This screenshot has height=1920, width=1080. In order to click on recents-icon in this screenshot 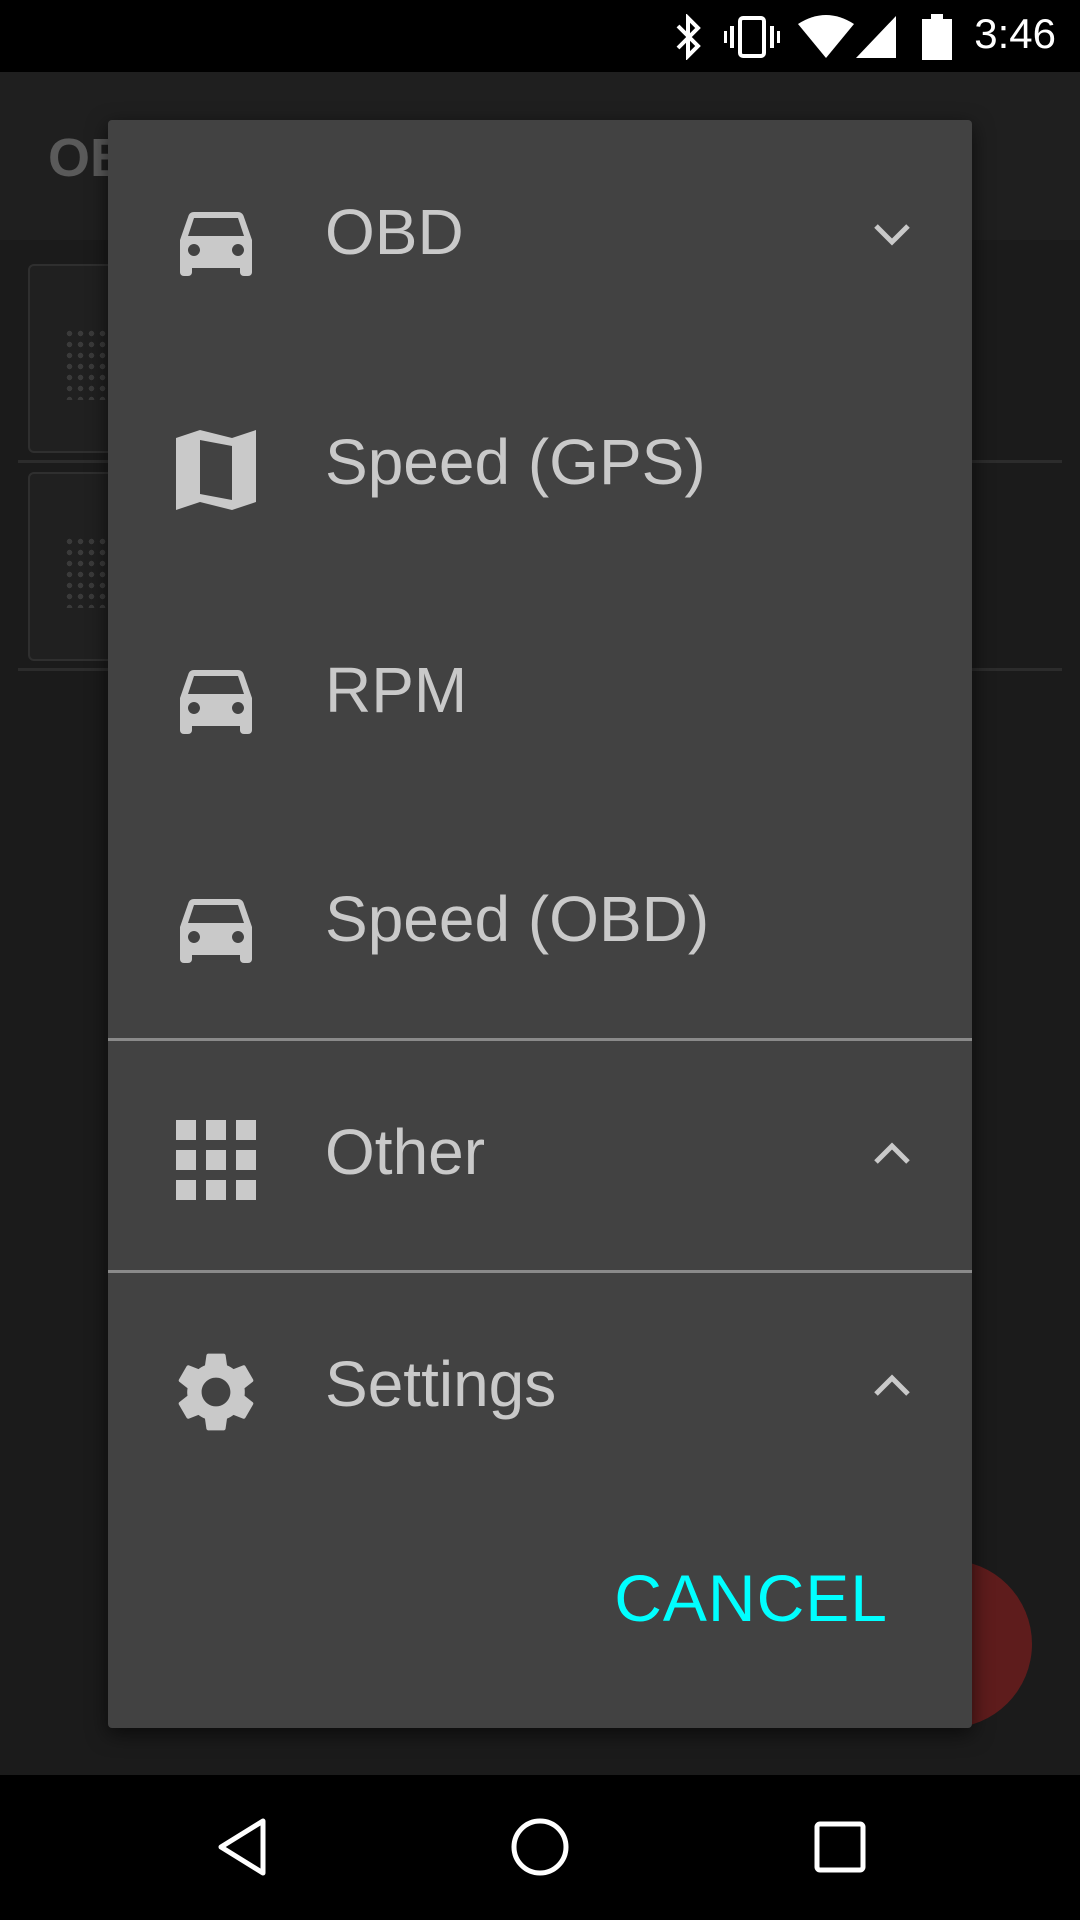, I will do `click(840, 1847)`.